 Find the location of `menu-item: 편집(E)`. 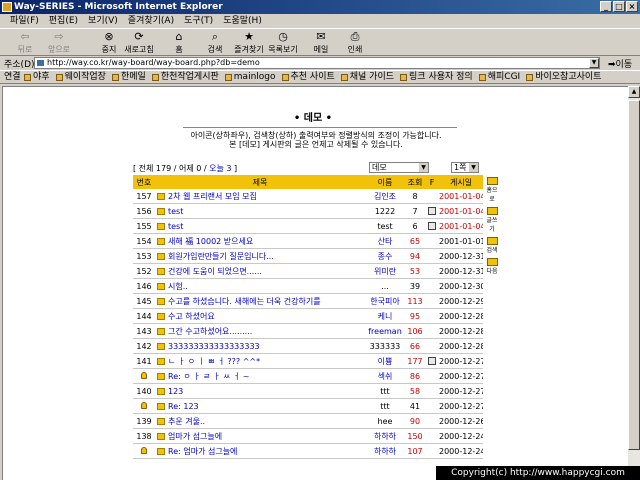

menu-item: 편집(E) is located at coordinates (63, 21).